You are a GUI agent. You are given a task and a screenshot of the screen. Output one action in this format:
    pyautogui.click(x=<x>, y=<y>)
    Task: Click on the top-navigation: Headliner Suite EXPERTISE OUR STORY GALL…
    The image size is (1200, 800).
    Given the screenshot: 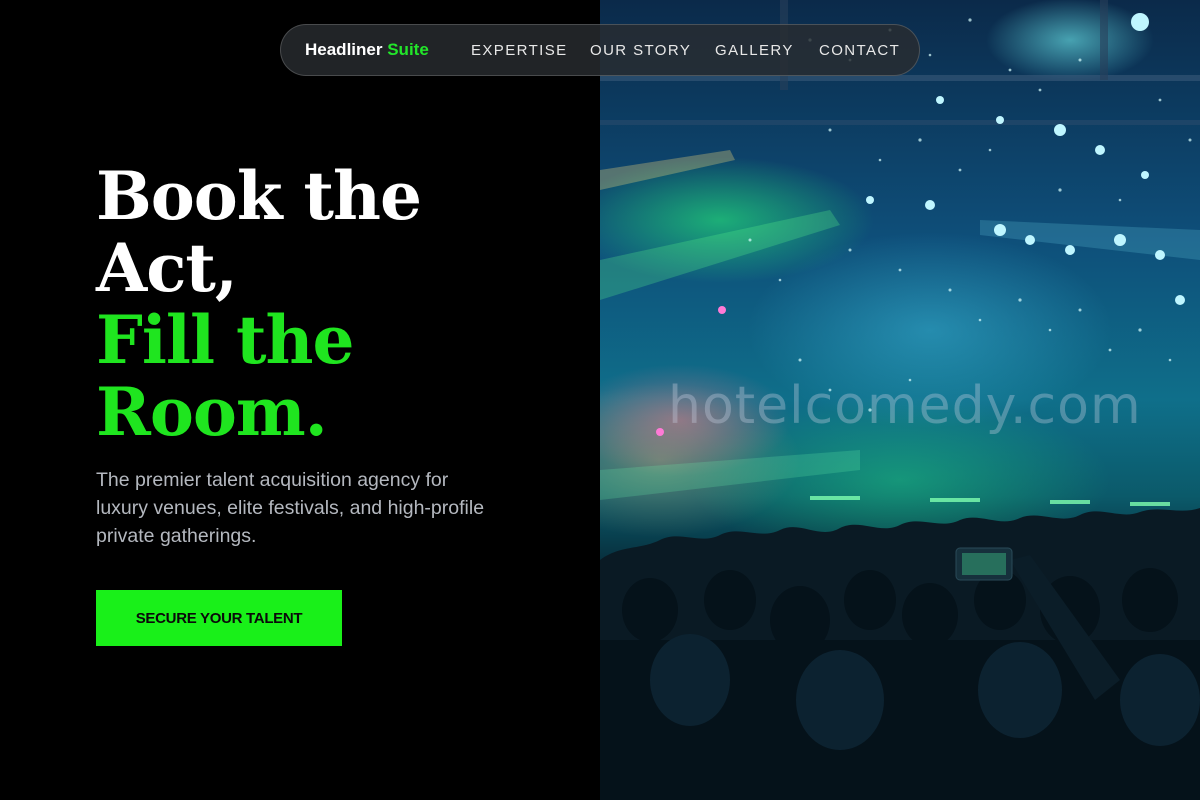 What is the action you would take?
    pyautogui.click(x=600, y=50)
    